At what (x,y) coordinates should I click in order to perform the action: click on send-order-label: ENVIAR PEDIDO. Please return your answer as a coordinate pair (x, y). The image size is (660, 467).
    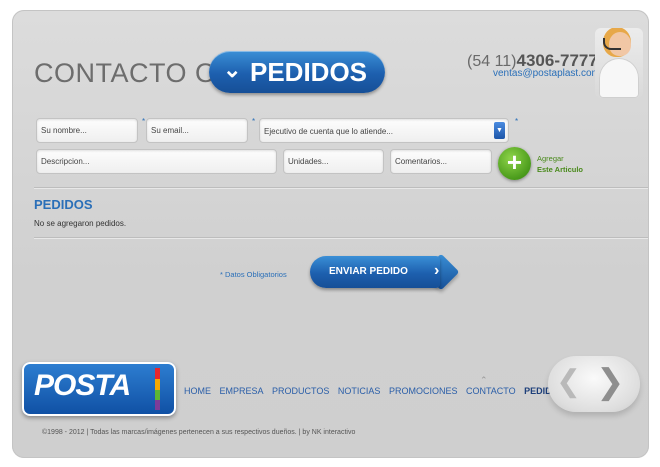
    Looking at the image, I should click on (368, 271).